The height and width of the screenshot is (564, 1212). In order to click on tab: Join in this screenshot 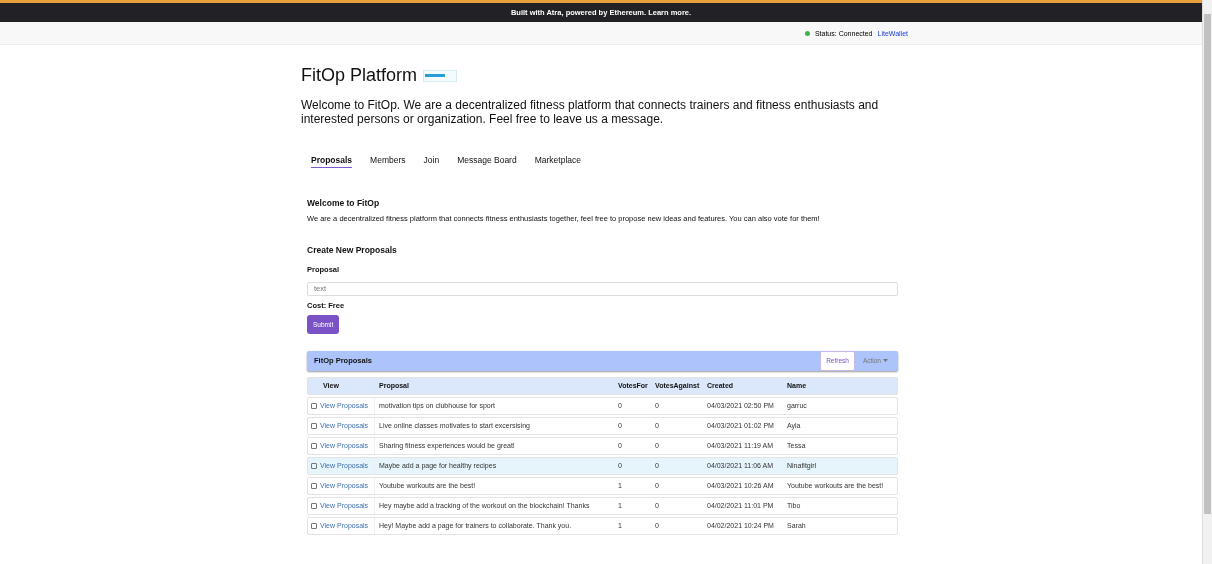, I will do `click(431, 161)`.